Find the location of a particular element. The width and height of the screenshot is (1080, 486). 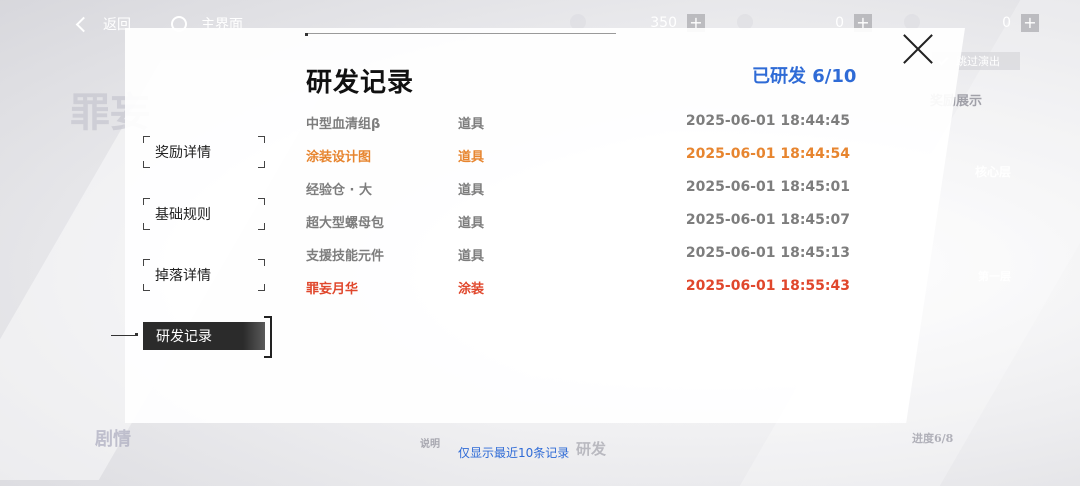

record-row: 罪妄月华 涂装 2025-06-01 18:55:43 is located at coordinates (581, 291).